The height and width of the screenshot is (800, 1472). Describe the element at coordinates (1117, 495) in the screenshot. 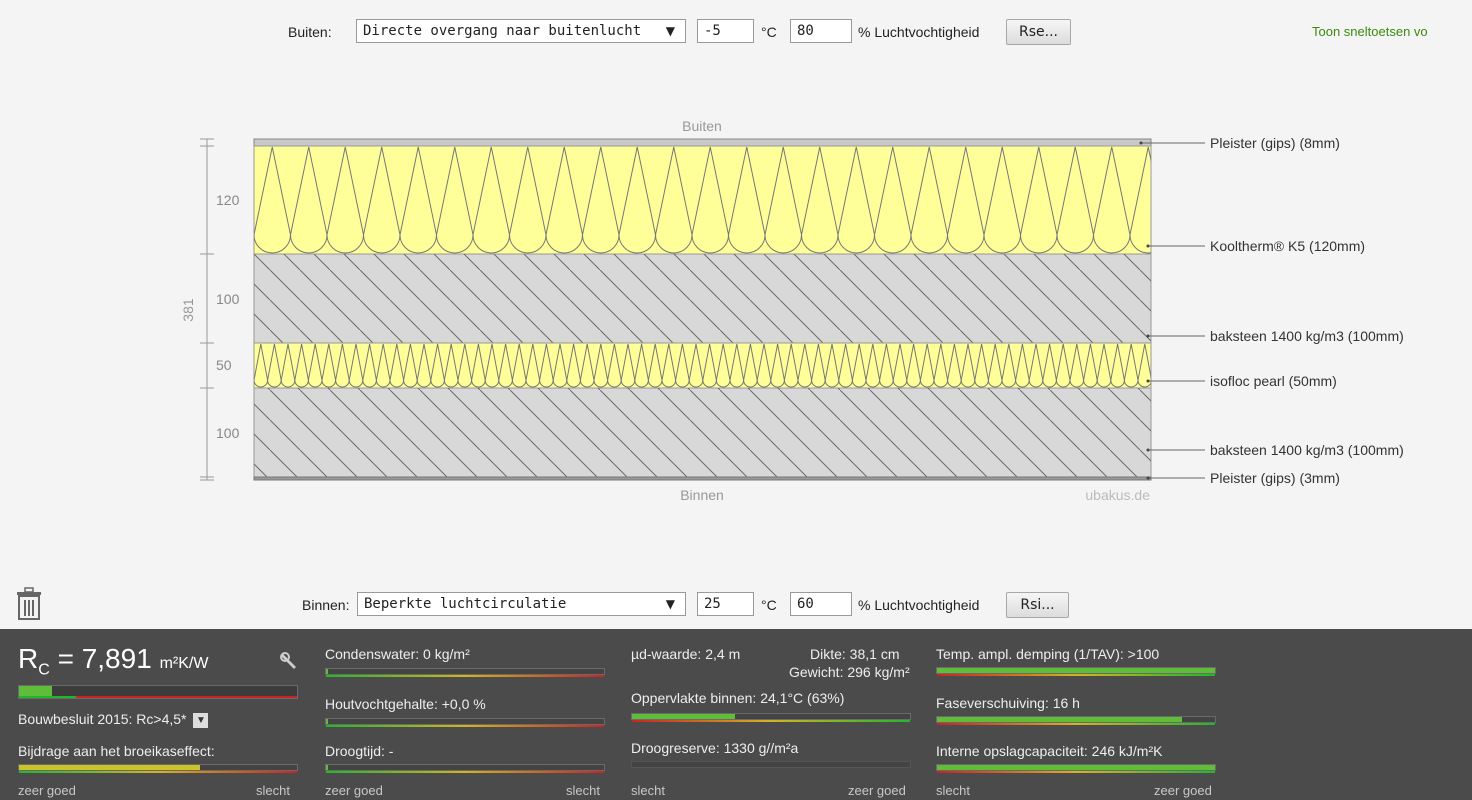

I see `watermark: ubakus.de` at that location.